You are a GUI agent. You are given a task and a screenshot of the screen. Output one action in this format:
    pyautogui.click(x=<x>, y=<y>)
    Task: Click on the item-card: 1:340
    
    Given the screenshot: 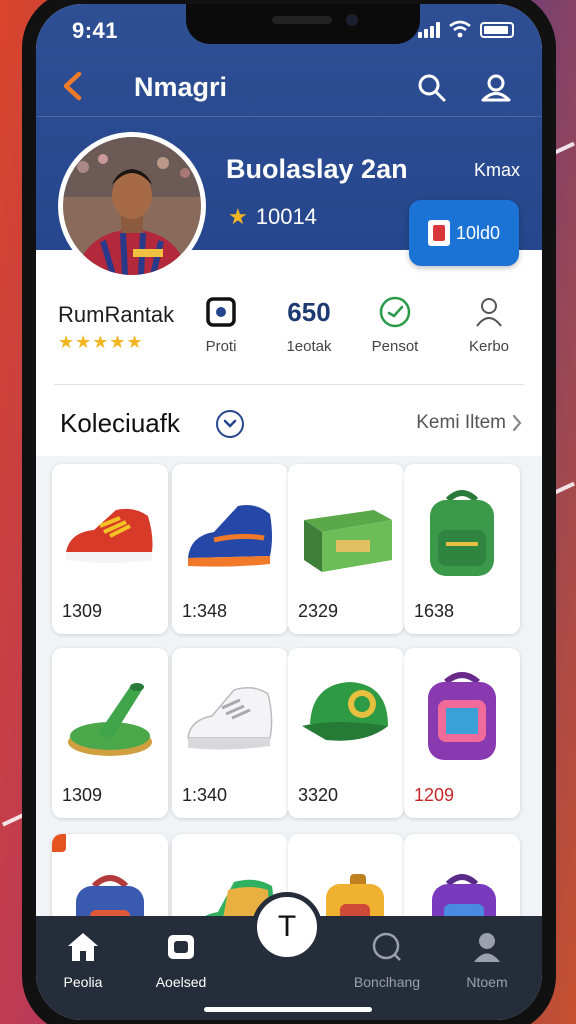 What is the action you would take?
    pyautogui.click(x=230, y=733)
    